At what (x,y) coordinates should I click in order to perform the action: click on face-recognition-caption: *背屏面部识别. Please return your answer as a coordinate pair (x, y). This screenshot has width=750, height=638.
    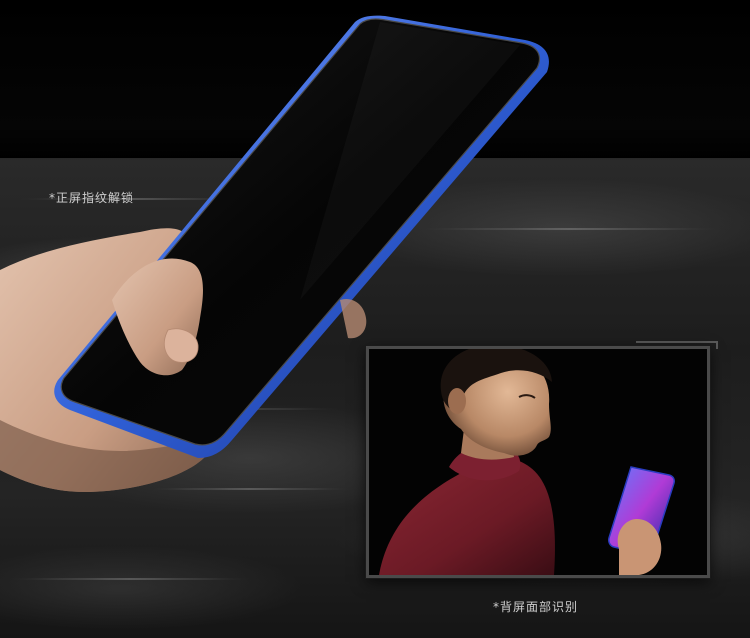
    Looking at the image, I should click on (536, 607).